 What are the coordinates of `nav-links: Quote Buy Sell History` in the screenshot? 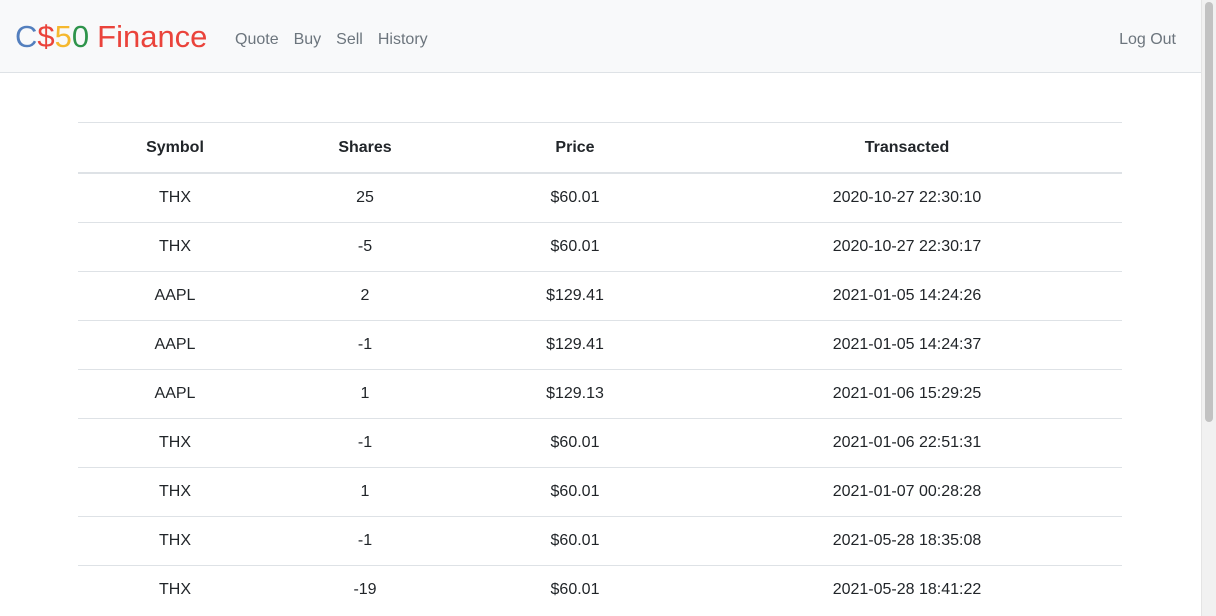 It's located at (339, 40).